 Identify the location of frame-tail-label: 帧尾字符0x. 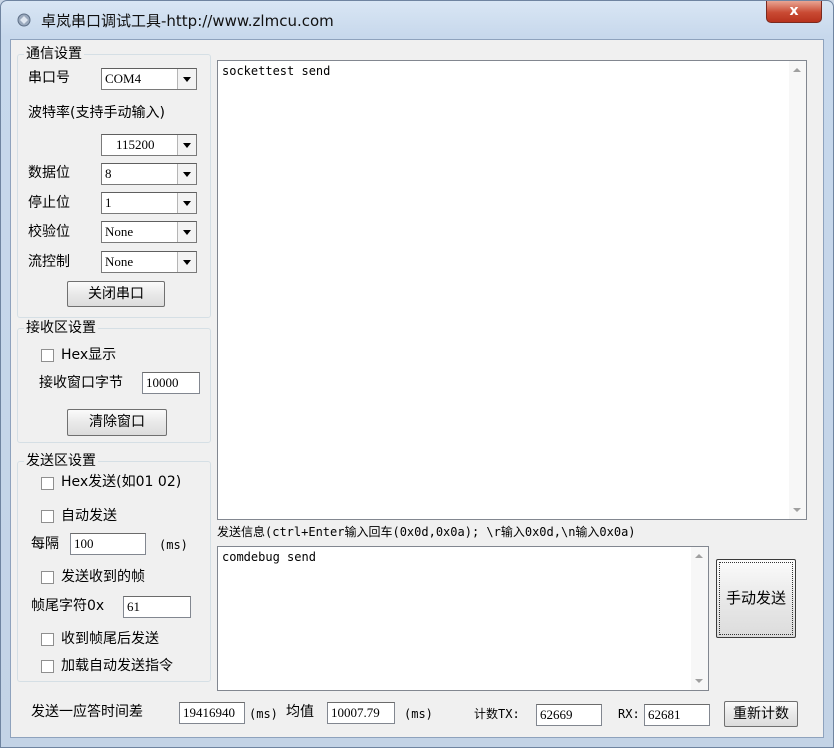
(68, 606).